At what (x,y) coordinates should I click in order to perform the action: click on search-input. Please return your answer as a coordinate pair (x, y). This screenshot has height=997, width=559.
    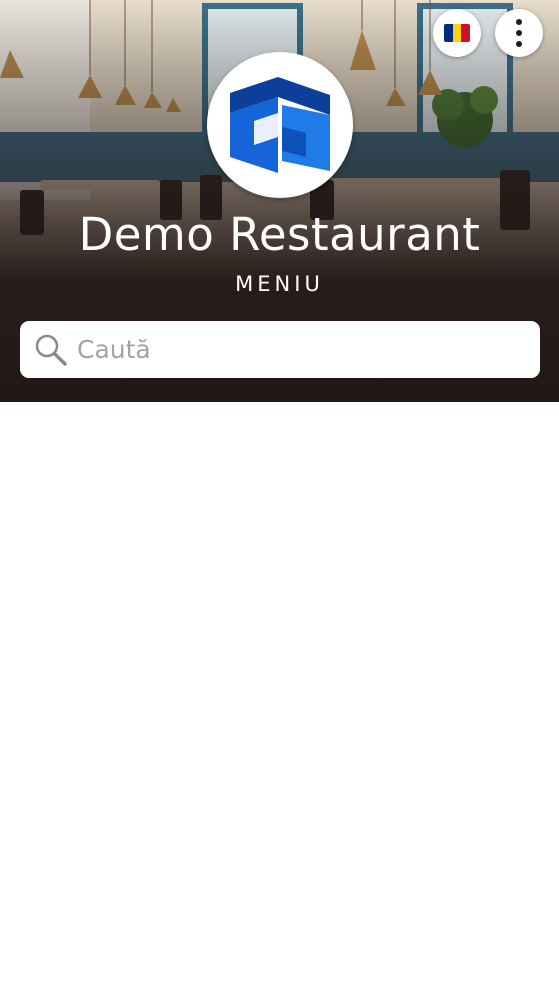
    Looking at the image, I should click on (297, 349).